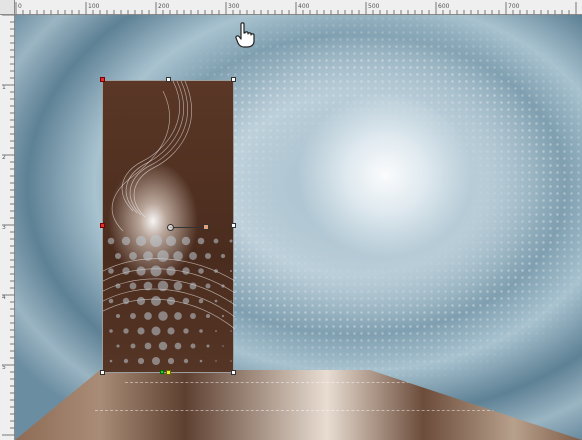 The image size is (582, 440). I want to click on ruler-corner, so click(7, 7).